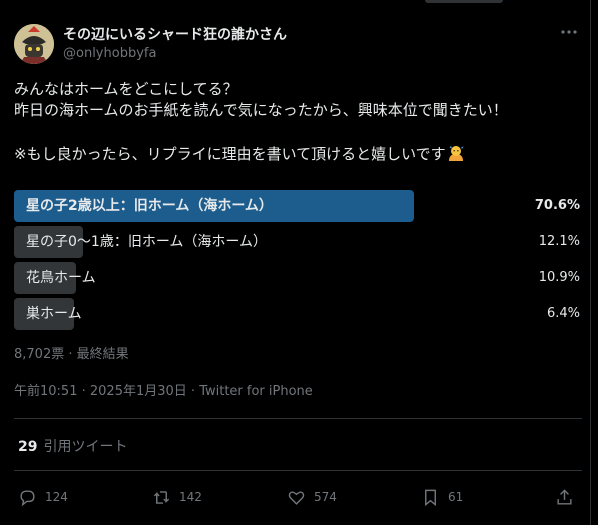  What do you see at coordinates (590, 262) in the screenshot?
I see `right-border` at bounding box center [590, 262].